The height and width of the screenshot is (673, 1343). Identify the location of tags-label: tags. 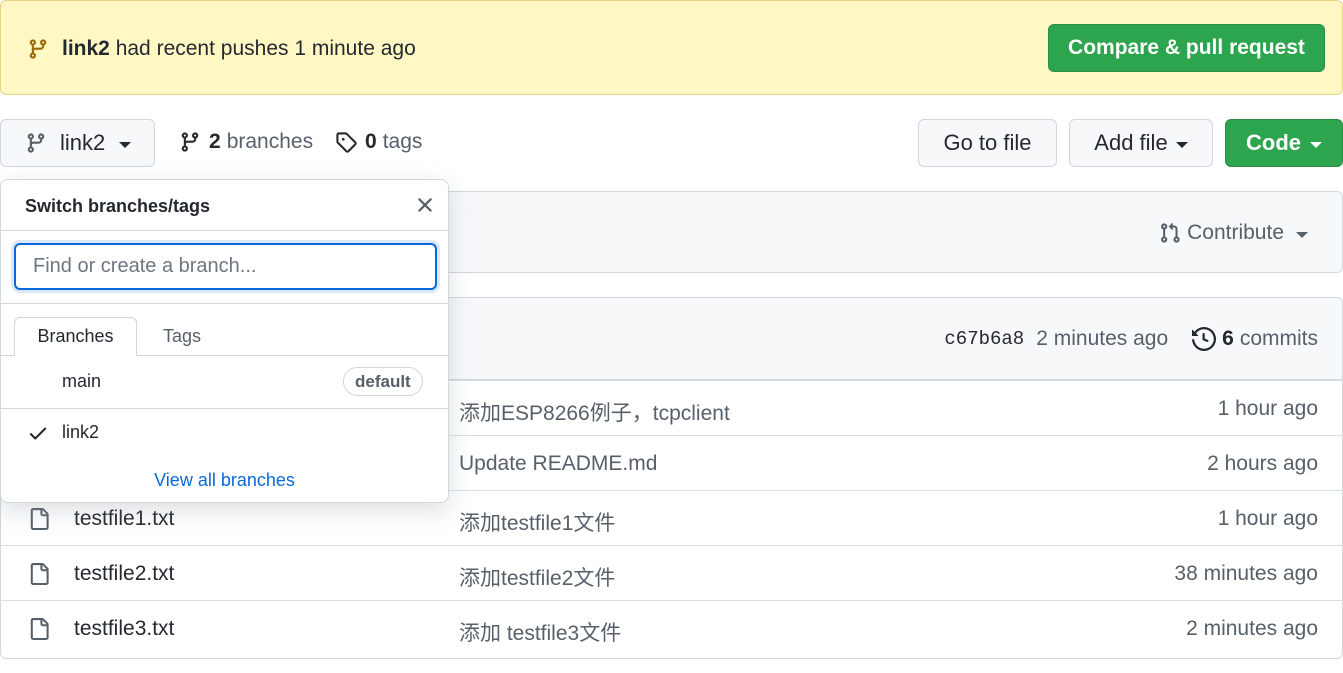
(402, 141).